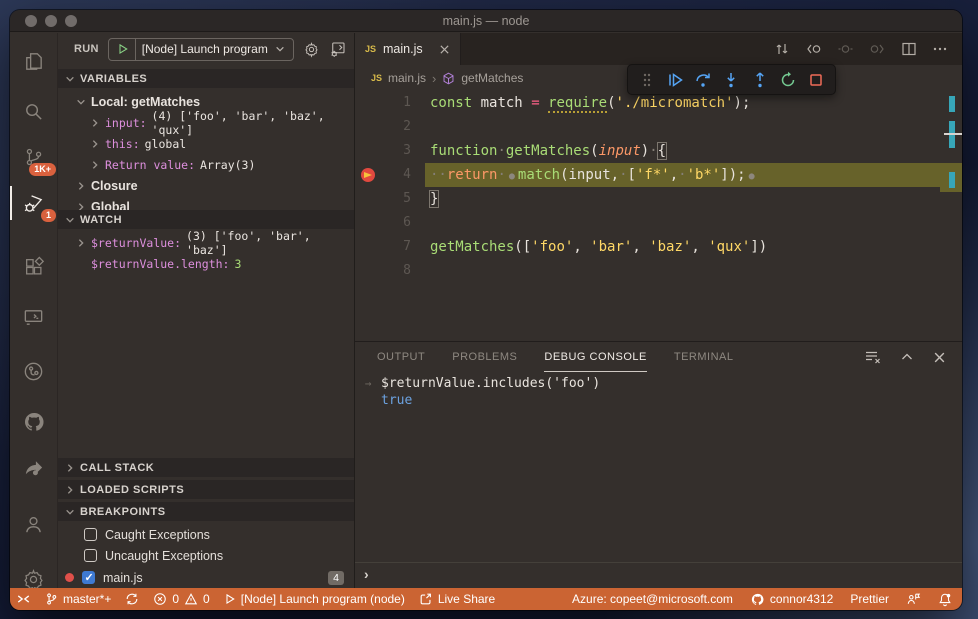 This screenshot has width=978, height=619. Describe the element at coordinates (444, 49) in the screenshot. I see `close-tab-icon` at that location.